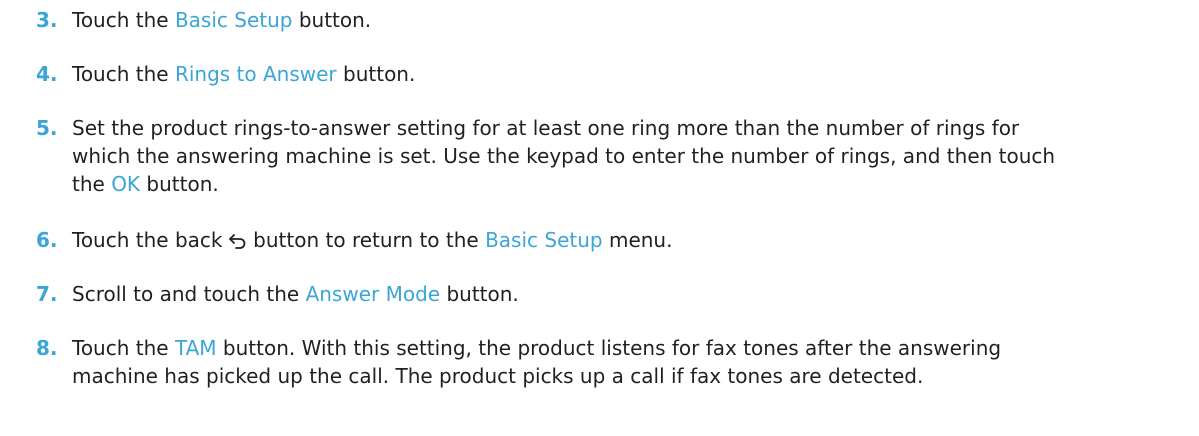 The height and width of the screenshot is (436, 1199). I want to click on back-arrow-icon, so click(237, 241).